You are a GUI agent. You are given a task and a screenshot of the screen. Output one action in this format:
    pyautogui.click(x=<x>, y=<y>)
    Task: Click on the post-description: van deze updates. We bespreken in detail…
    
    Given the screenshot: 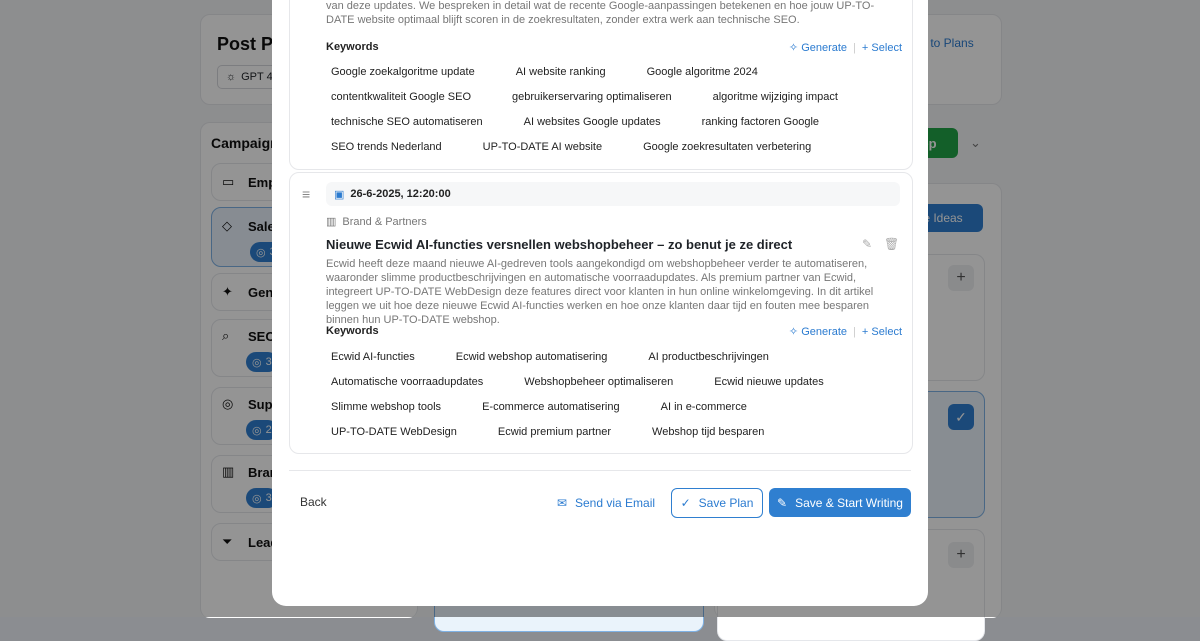 What is the action you would take?
    pyautogui.click(x=600, y=13)
    